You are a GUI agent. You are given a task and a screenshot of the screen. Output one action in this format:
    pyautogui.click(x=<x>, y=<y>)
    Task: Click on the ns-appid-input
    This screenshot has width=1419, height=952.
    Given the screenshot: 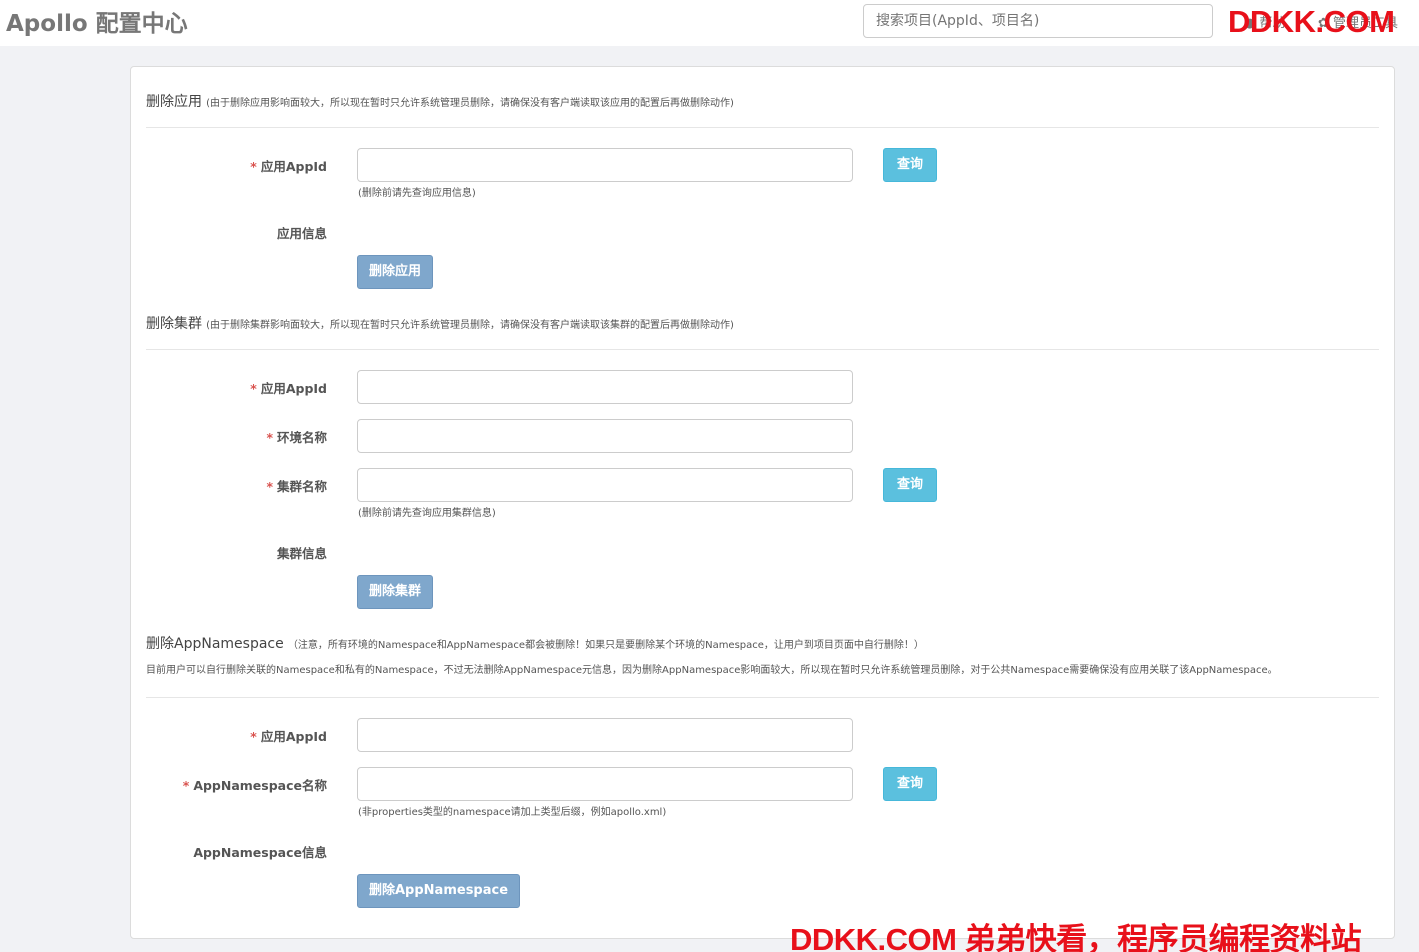 What is the action you would take?
    pyautogui.click(x=605, y=735)
    